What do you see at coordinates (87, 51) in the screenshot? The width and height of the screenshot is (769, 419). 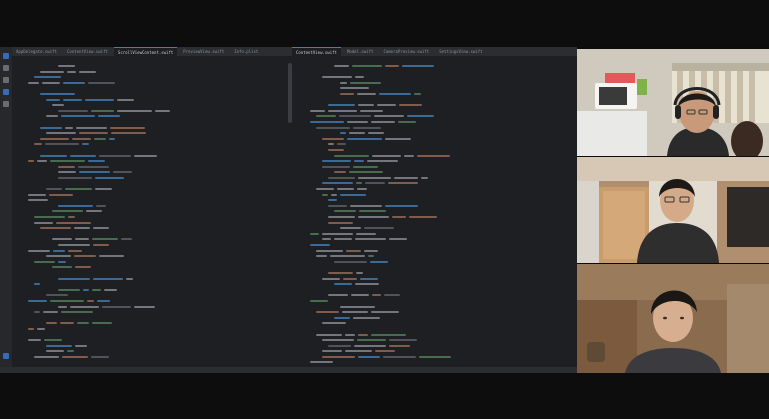 I see `editor-tab: ContentView.swift` at bounding box center [87, 51].